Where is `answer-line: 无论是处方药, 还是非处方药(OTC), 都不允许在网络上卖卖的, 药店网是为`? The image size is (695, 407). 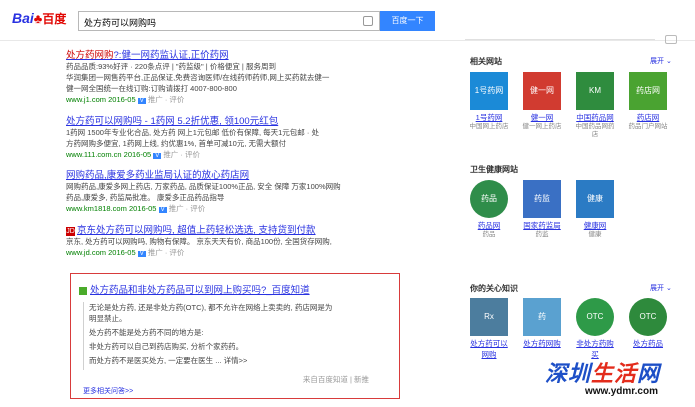
answer-line: 无论是处方药, 还是非处方药(OTC), 都不允许在网络上卖卖的, 药店网是为 is located at coordinates (211, 307).